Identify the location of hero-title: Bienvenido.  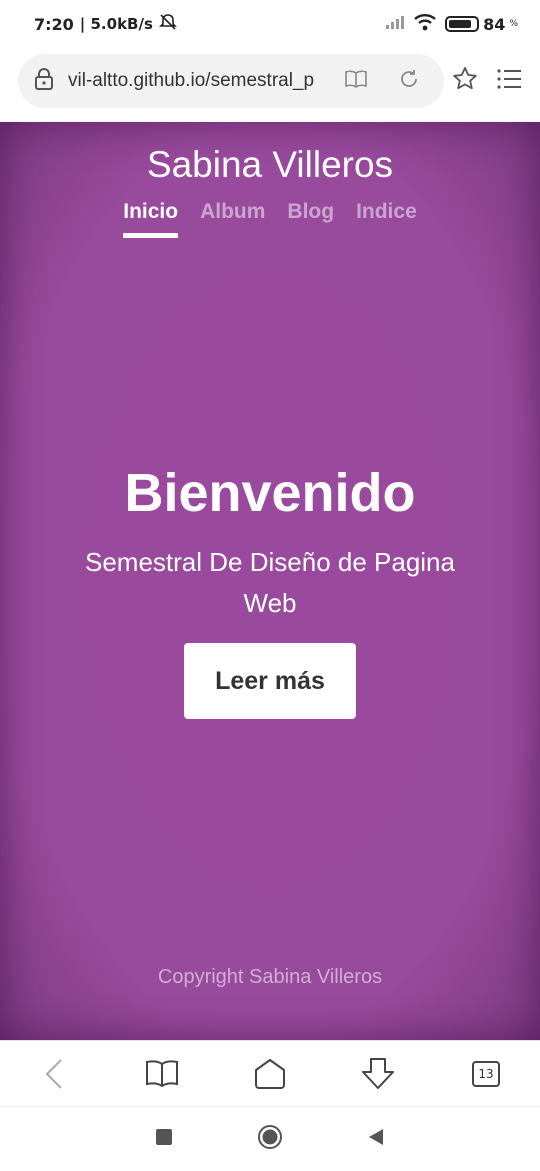
(270, 493).